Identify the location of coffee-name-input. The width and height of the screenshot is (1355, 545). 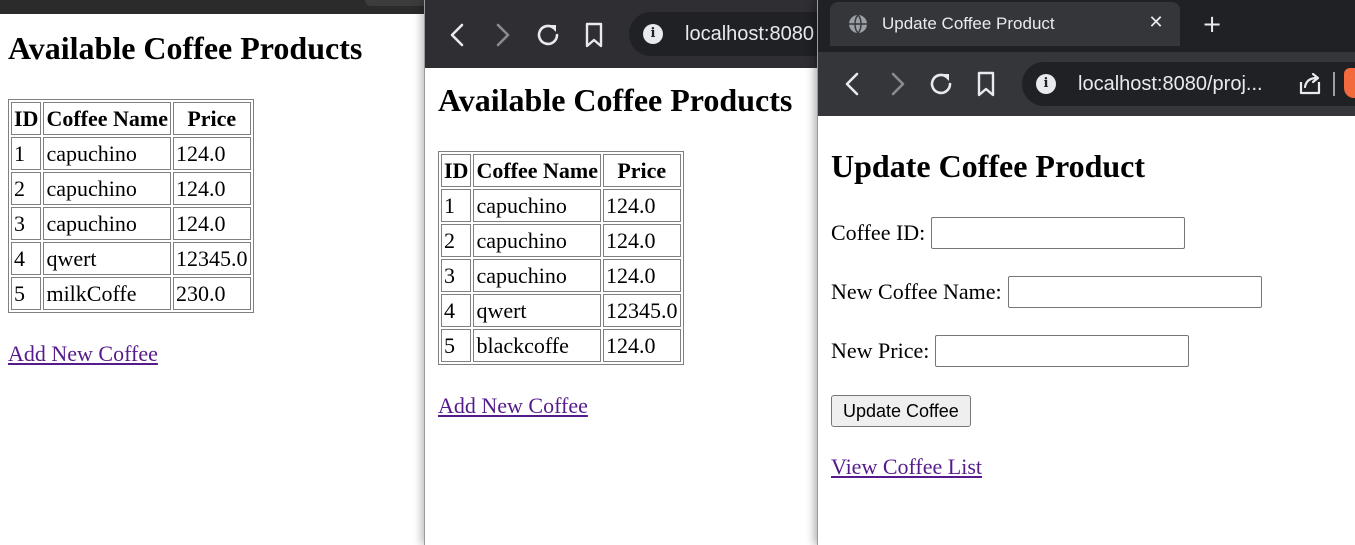
(1134, 292).